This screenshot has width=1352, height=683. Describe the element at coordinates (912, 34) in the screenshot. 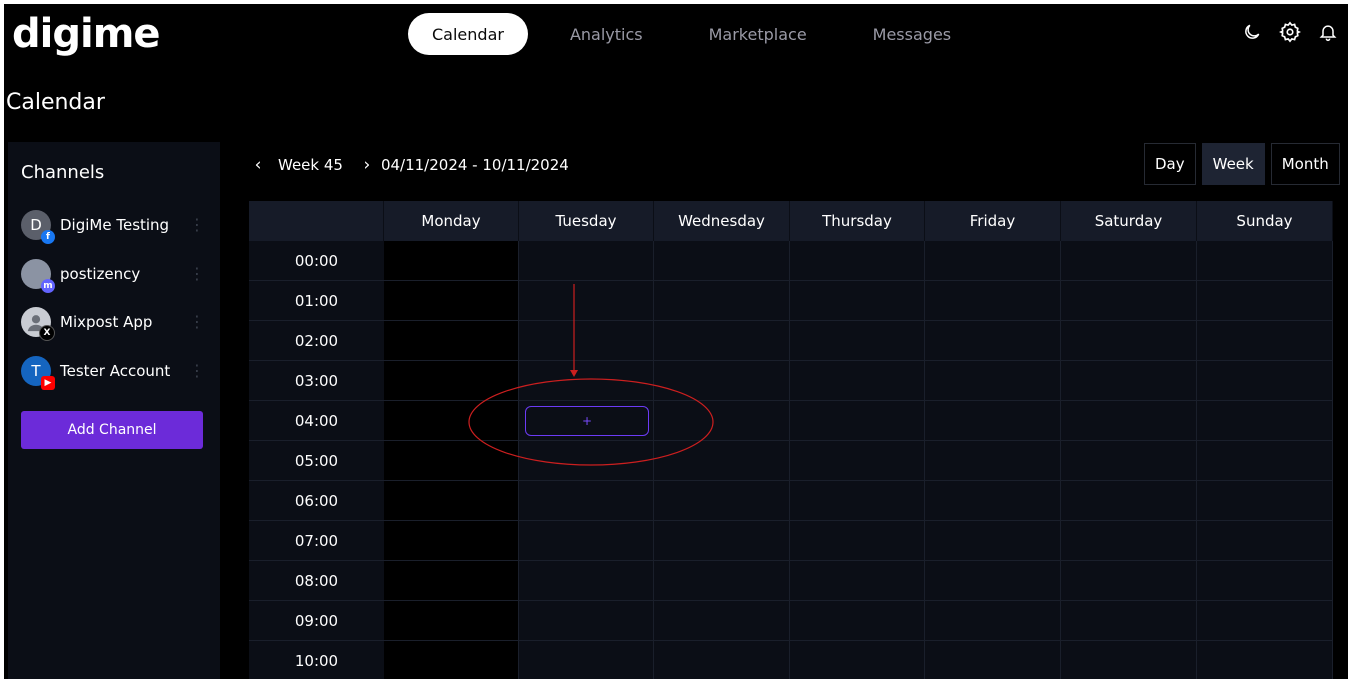

I see `nav-tab-messages: Messages` at that location.